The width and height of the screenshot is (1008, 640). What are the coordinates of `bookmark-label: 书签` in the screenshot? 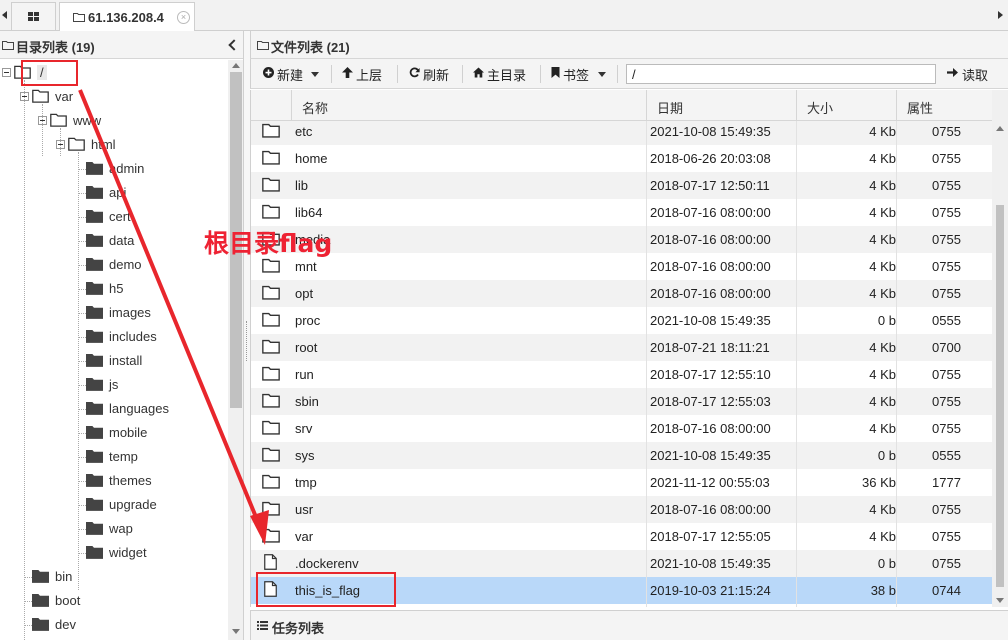 It's located at (576, 75).